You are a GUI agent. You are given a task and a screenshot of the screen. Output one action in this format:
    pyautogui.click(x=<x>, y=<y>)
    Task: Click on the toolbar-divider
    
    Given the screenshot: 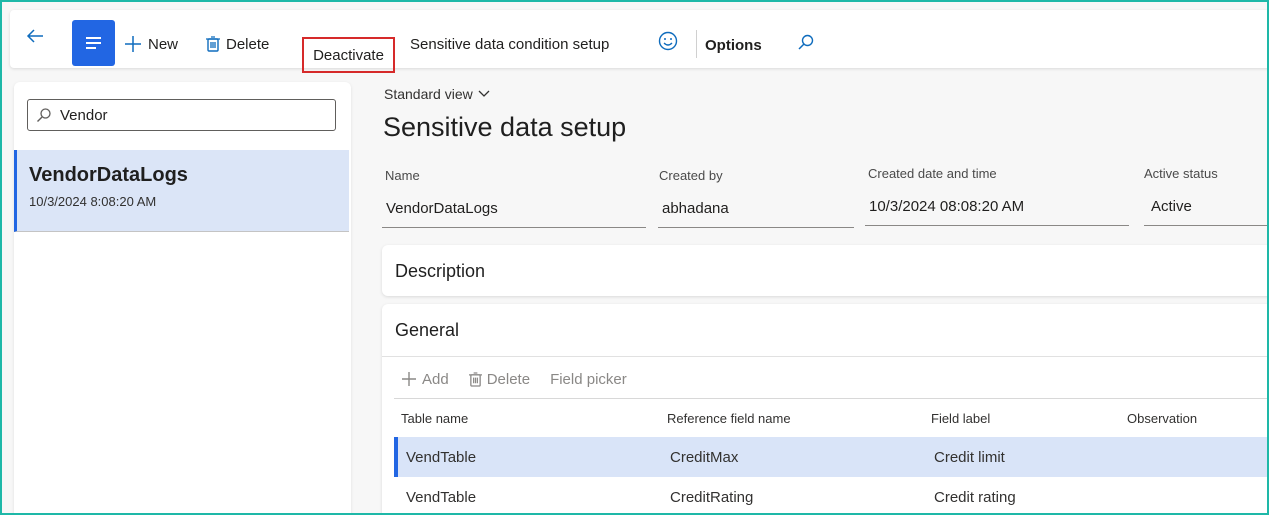 What is the action you would take?
    pyautogui.click(x=696, y=44)
    